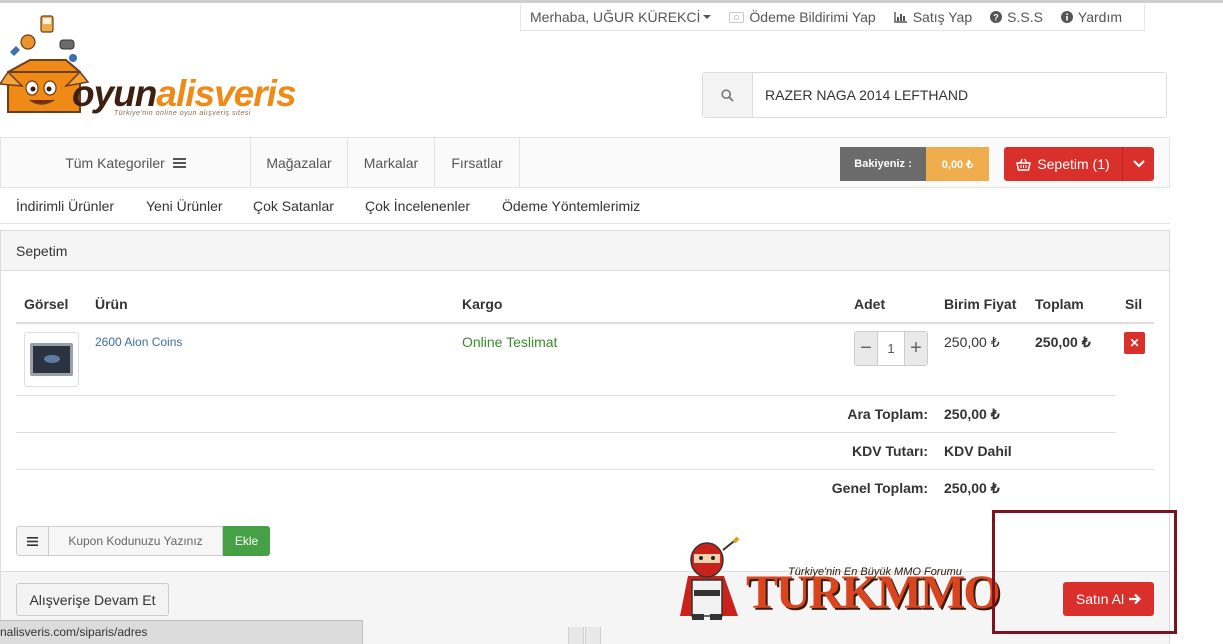 This screenshot has width=1223, height=644. I want to click on close-icon: ✕, so click(1134, 343).